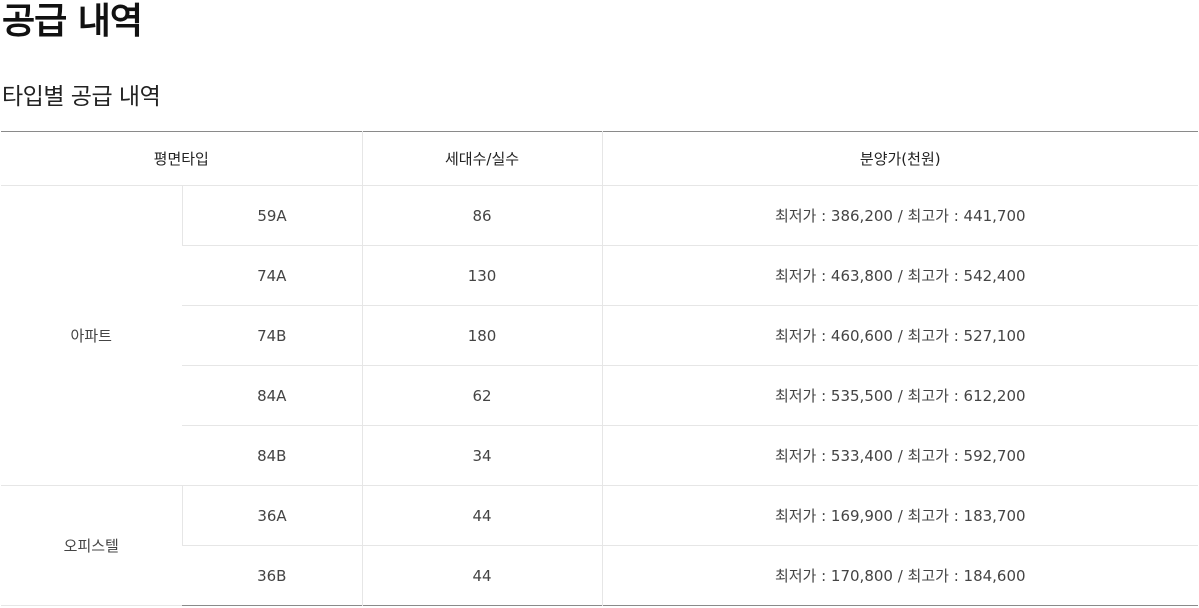 The width and height of the screenshot is (1199, 608). I want to click on group-cell-apartment: 아파트, so click(91, 335).